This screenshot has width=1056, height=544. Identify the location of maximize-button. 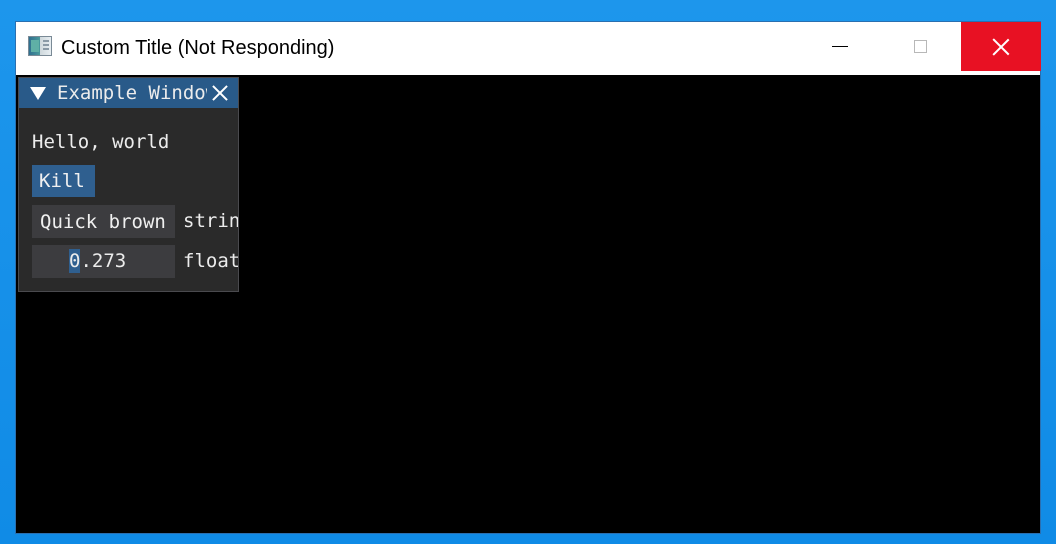
(920, 46).